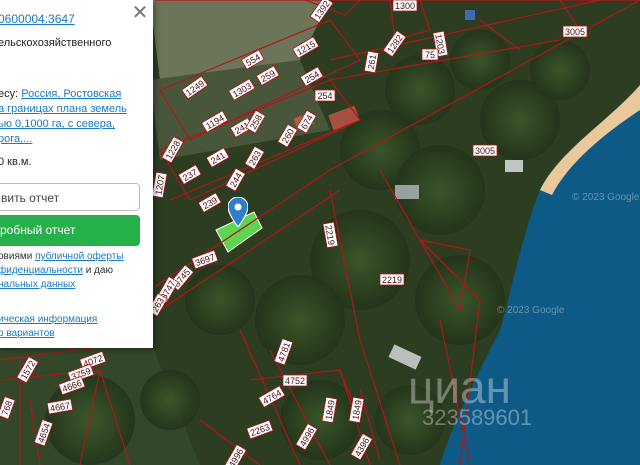 The height and width of the screenshot is (465, 640). Describe the element at coordinates (405, 6) in the screenshot. I see `parcel-label: 1300` at that location.